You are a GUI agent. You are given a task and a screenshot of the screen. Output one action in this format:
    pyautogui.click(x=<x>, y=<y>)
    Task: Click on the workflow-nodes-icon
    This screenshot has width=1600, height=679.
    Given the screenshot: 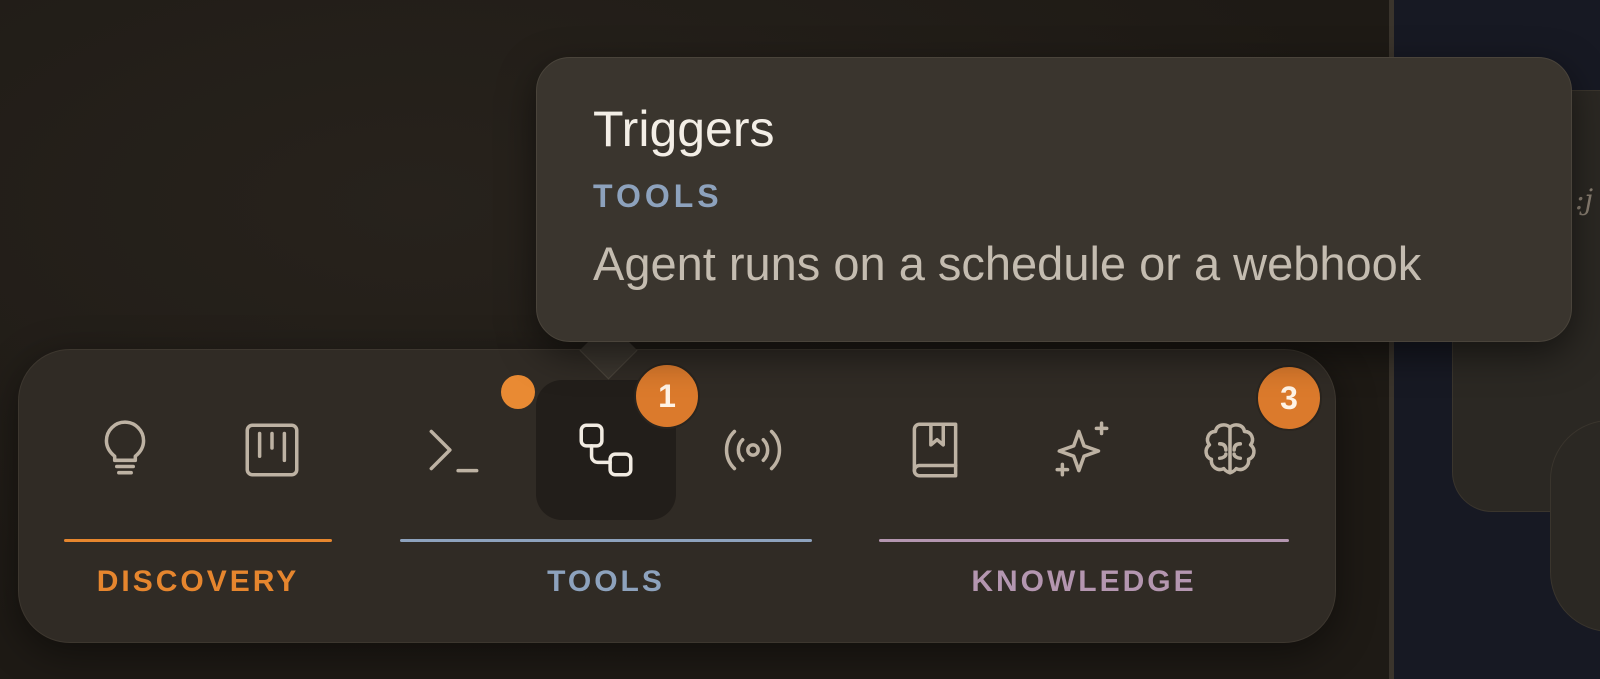 What is the action you would take?
    pyautogui.click(x=606, y=450)
    